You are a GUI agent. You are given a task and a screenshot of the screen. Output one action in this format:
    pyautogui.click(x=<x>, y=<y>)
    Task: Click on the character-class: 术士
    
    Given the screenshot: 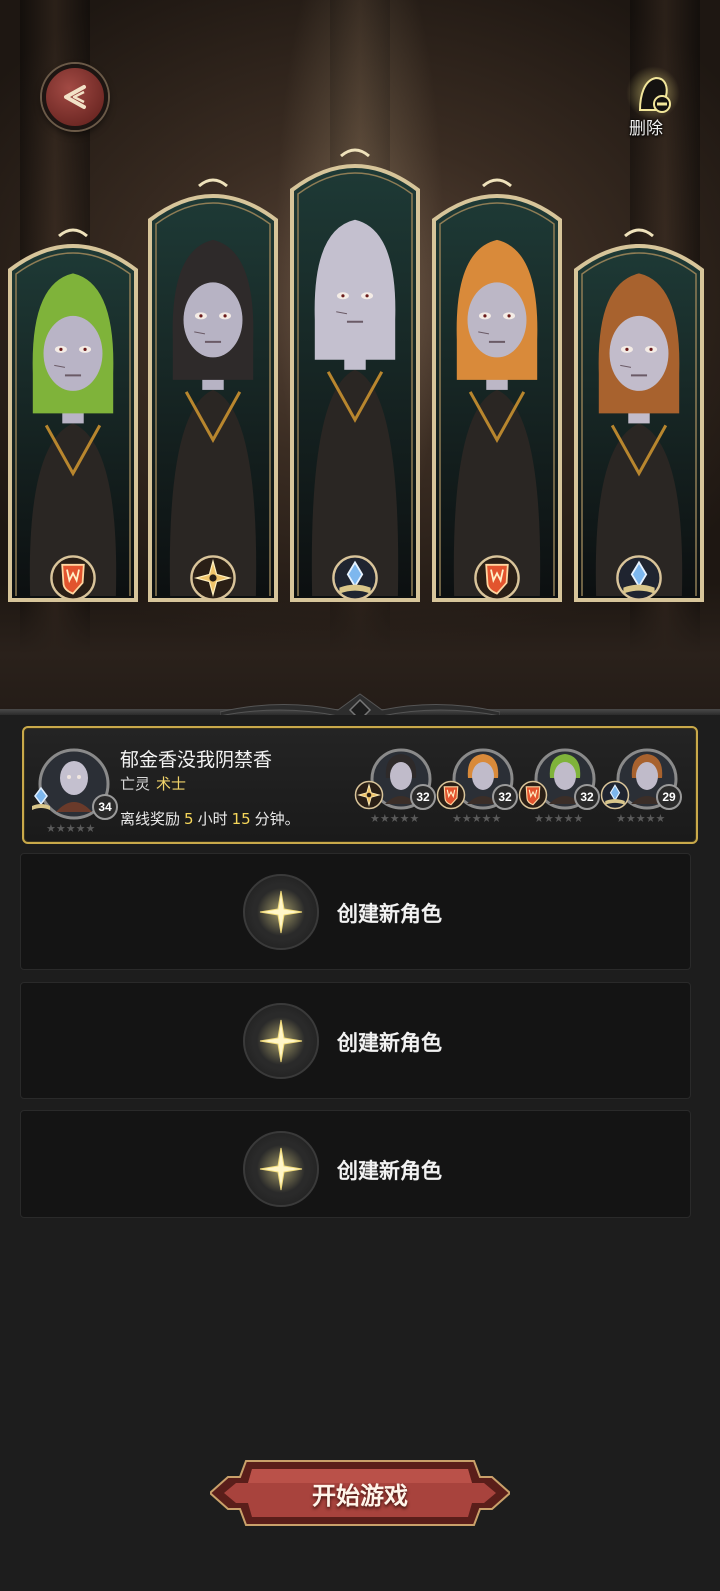 What is the action you would take?
    pyautogui.click(x=171, y=784)
    